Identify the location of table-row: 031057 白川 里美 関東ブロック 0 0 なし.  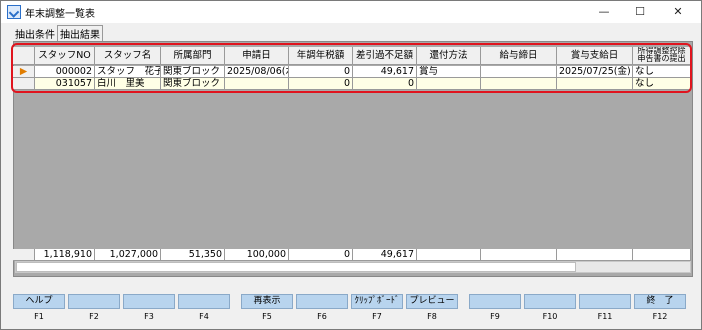
(352, 84).